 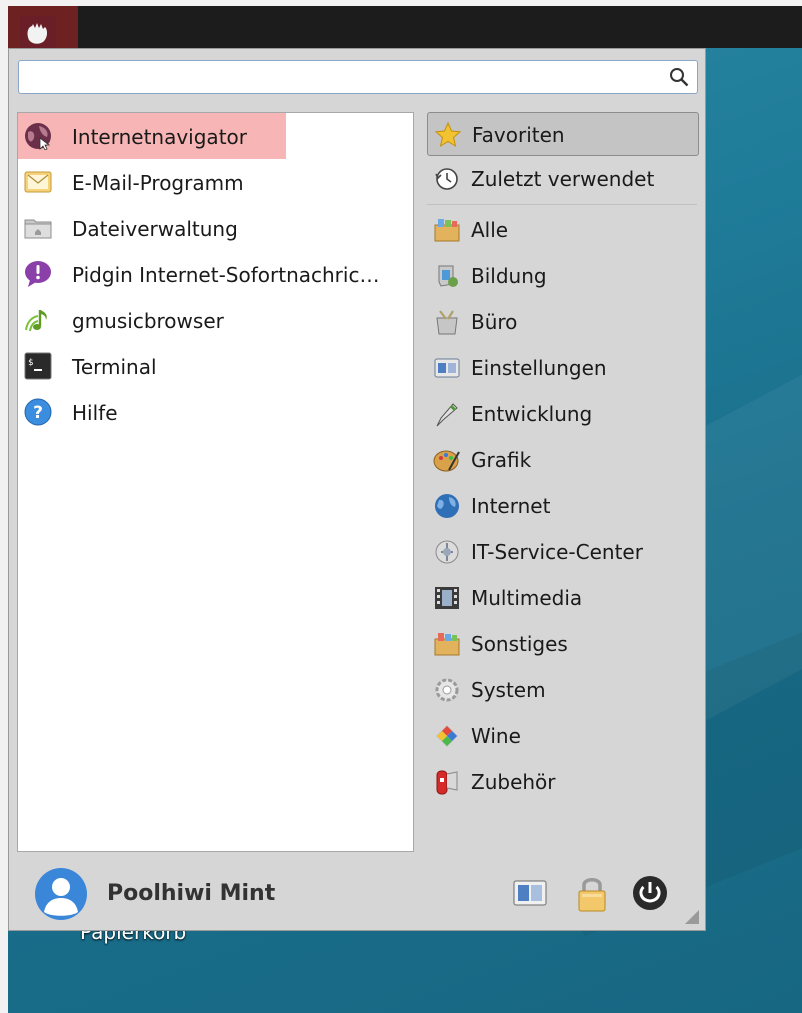 I want to click on power-button, so click(x=650, y=893).